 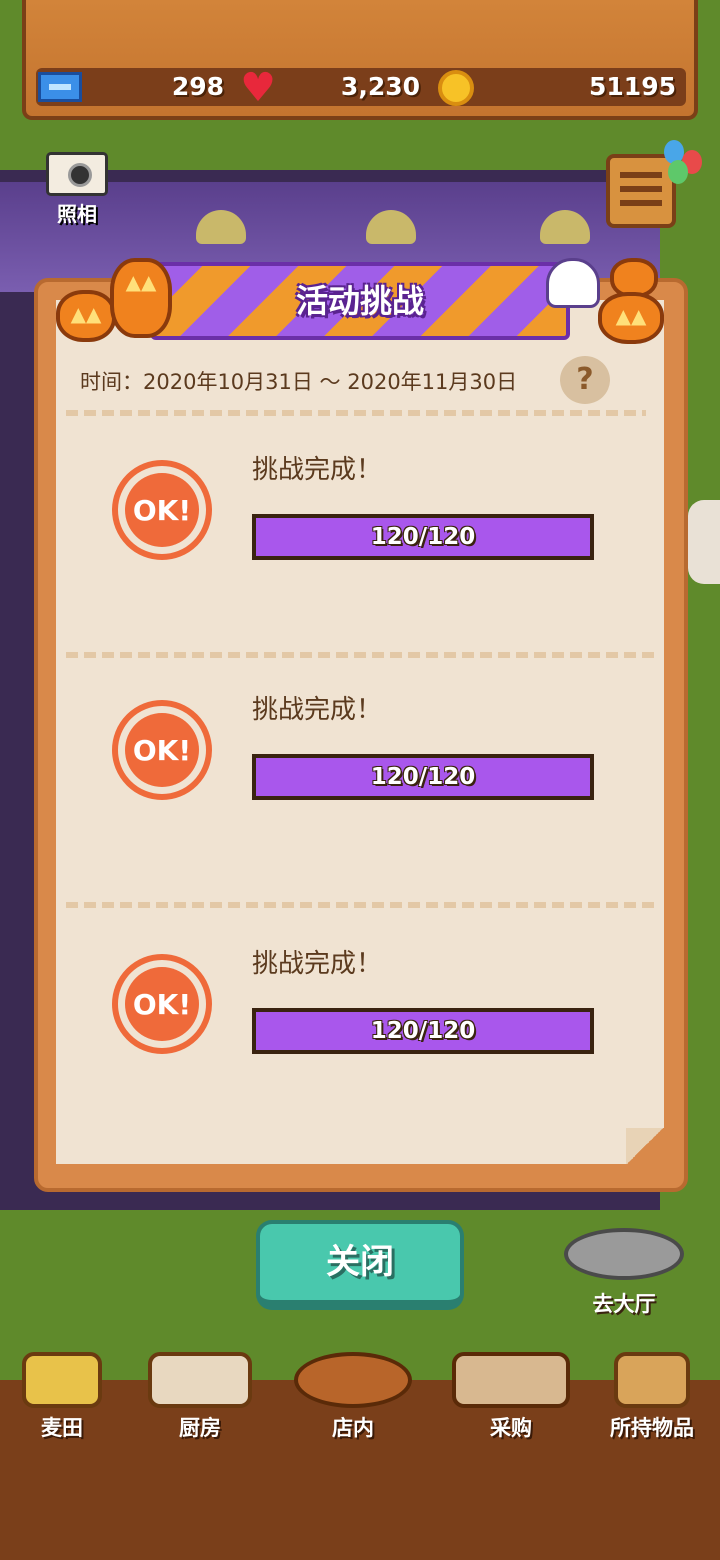 I want to click on event-date-range: 时间：2020年10月31日 ～ 2020年11月30日, so click(x=299, y=382).